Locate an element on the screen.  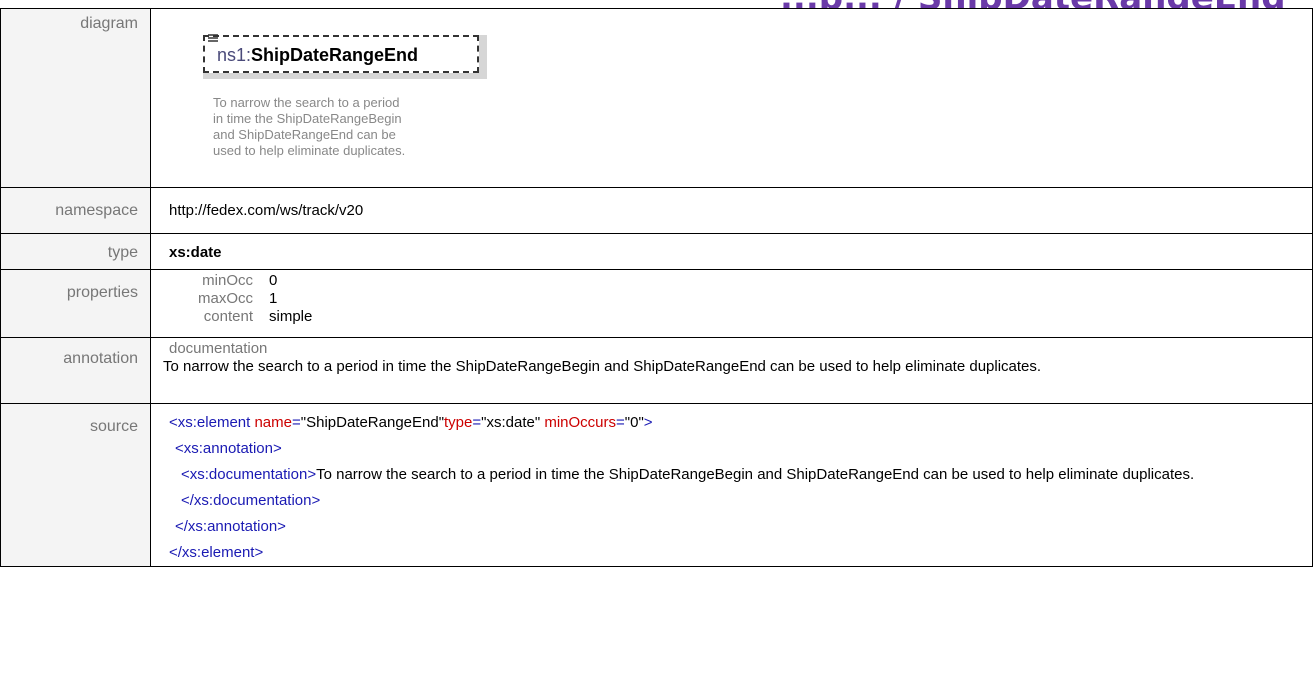
type-value: xs:date is located at coordinates (731, 251).